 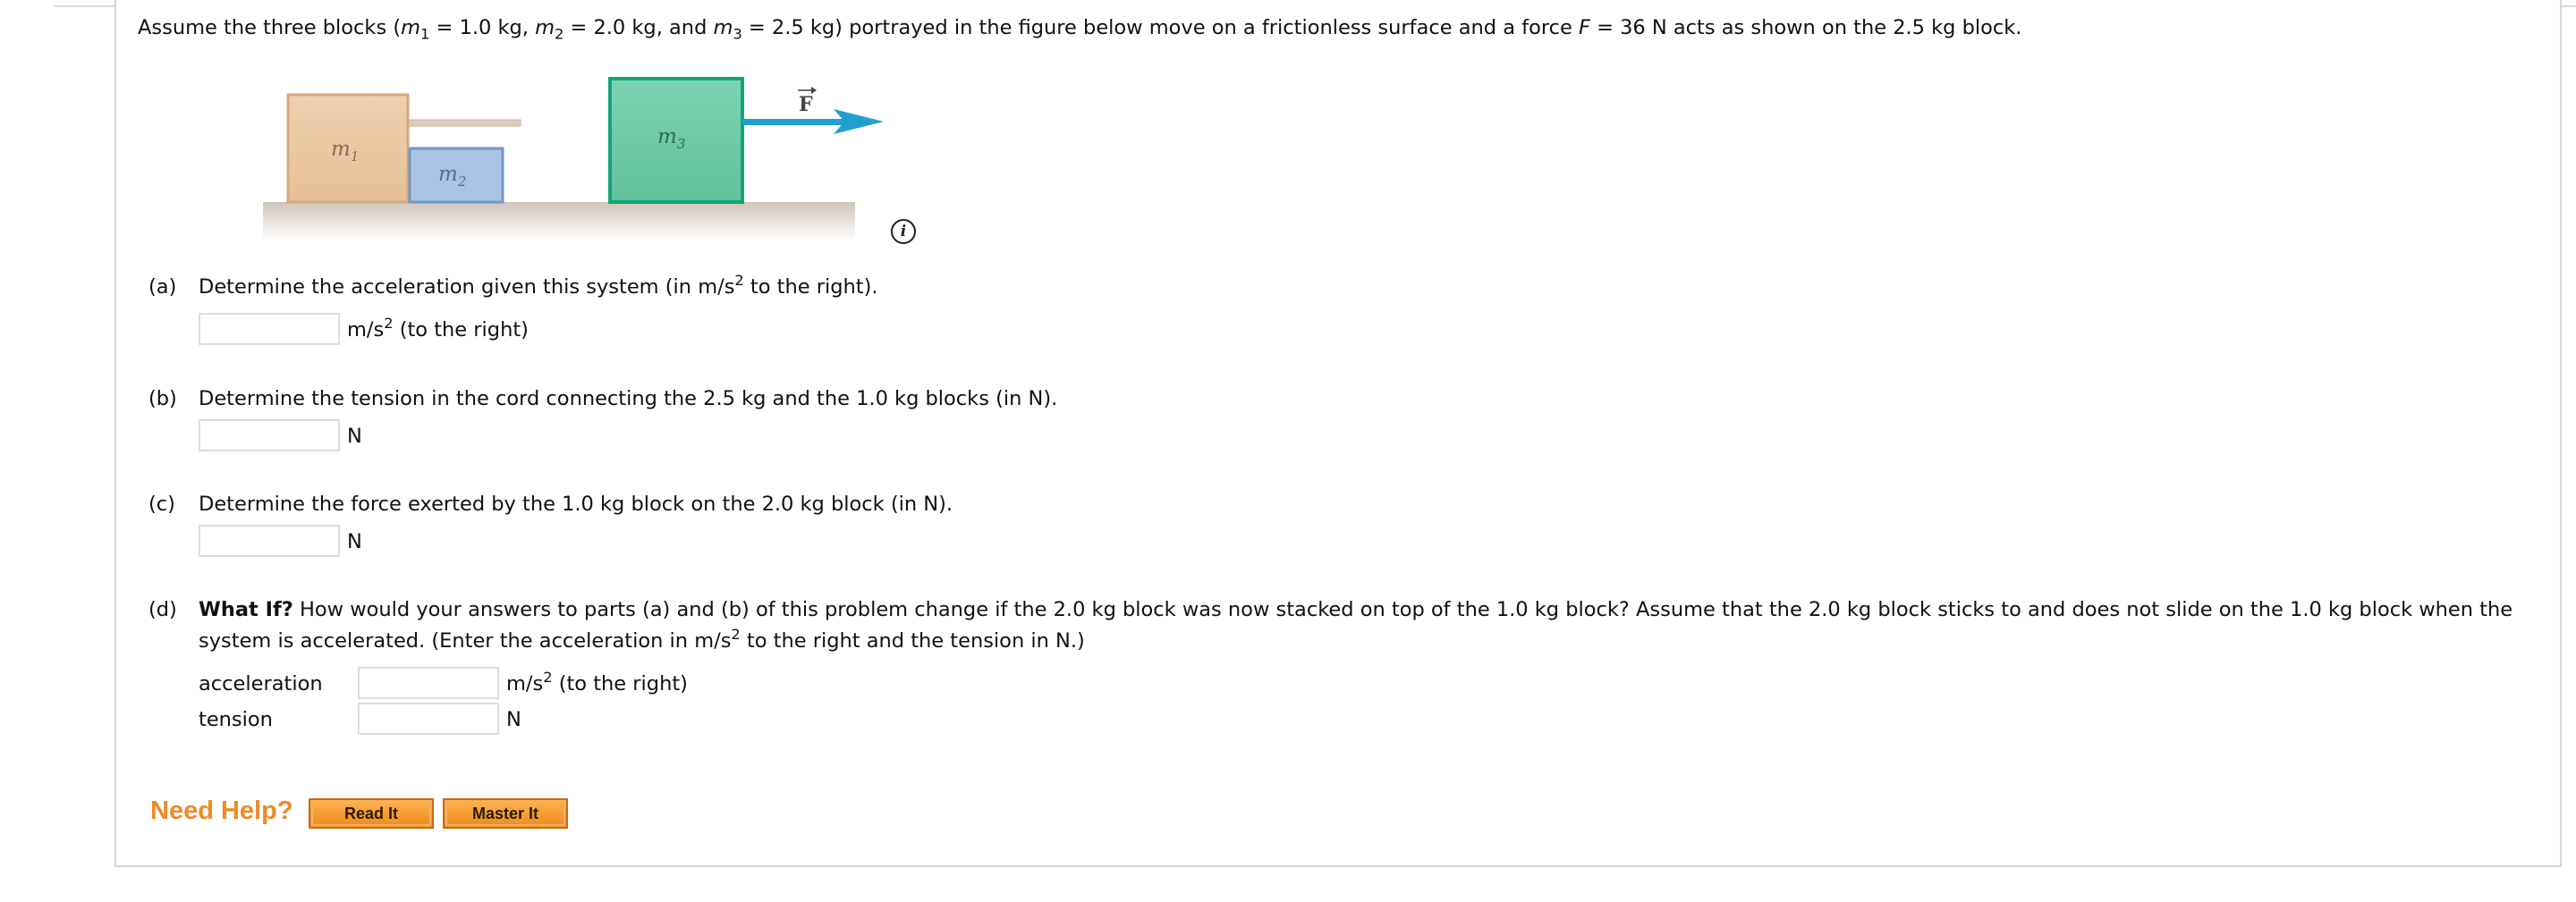 I want to click on question-d-label: (d), so click(x=162, y=609).